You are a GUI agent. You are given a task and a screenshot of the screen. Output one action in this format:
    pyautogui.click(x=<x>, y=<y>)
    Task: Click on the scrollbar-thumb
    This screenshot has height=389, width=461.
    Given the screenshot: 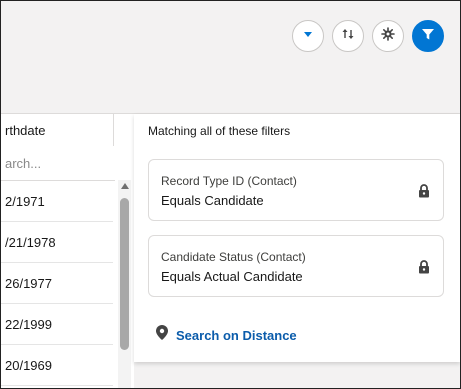 What is the action you would take?
    pyautogui.click(x=124, y=274)
    